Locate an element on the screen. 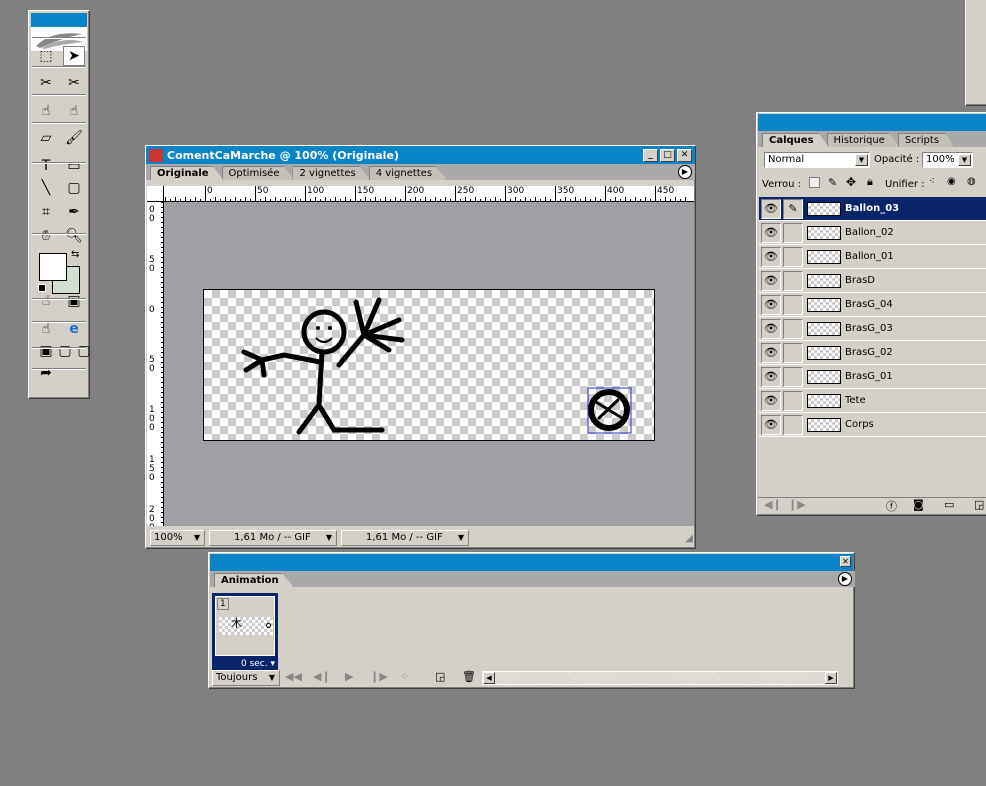 This screenshot has width=986, height=786. layer-row: 👁︎ Ballon_01 is located at coordinates (872, 257).